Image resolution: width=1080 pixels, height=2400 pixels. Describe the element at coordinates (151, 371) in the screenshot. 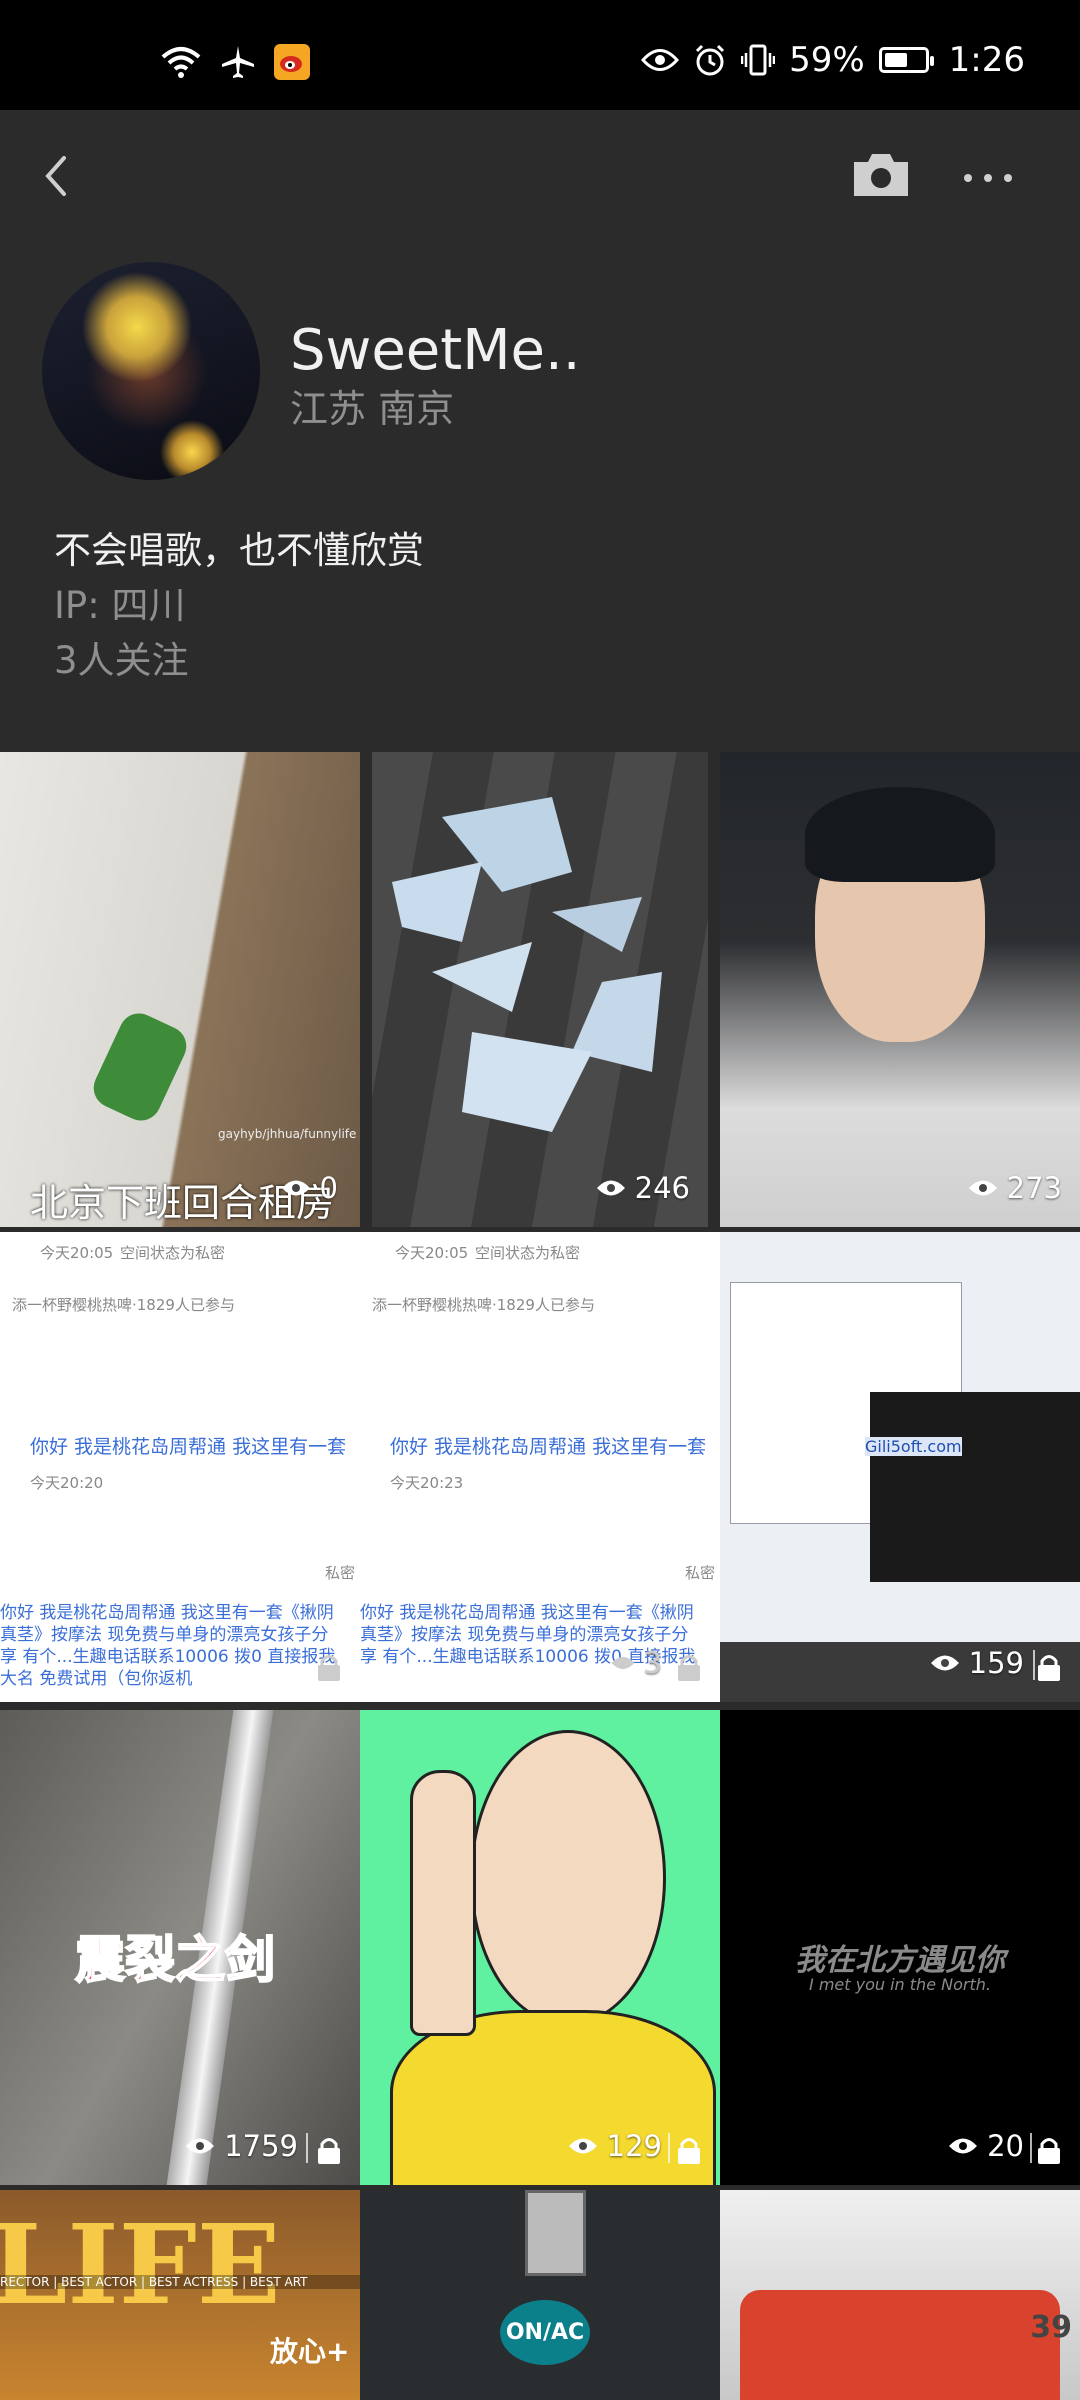

I see `avatar` at that location.